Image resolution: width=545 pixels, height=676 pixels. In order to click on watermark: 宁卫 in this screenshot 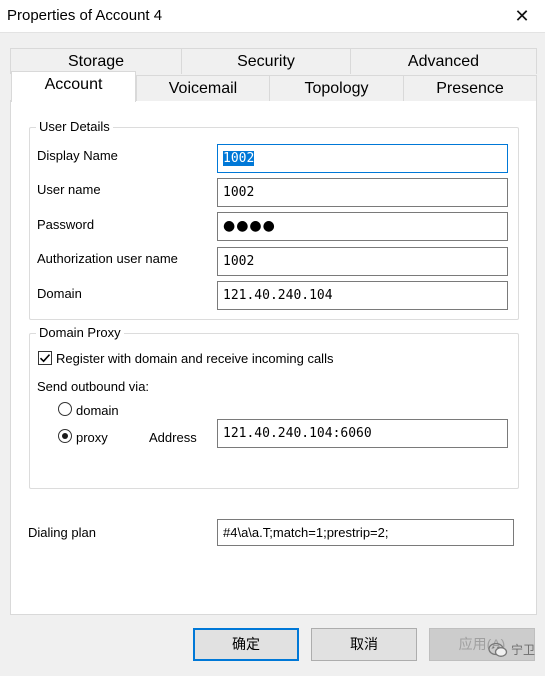, I will do `click(511, 649)`.